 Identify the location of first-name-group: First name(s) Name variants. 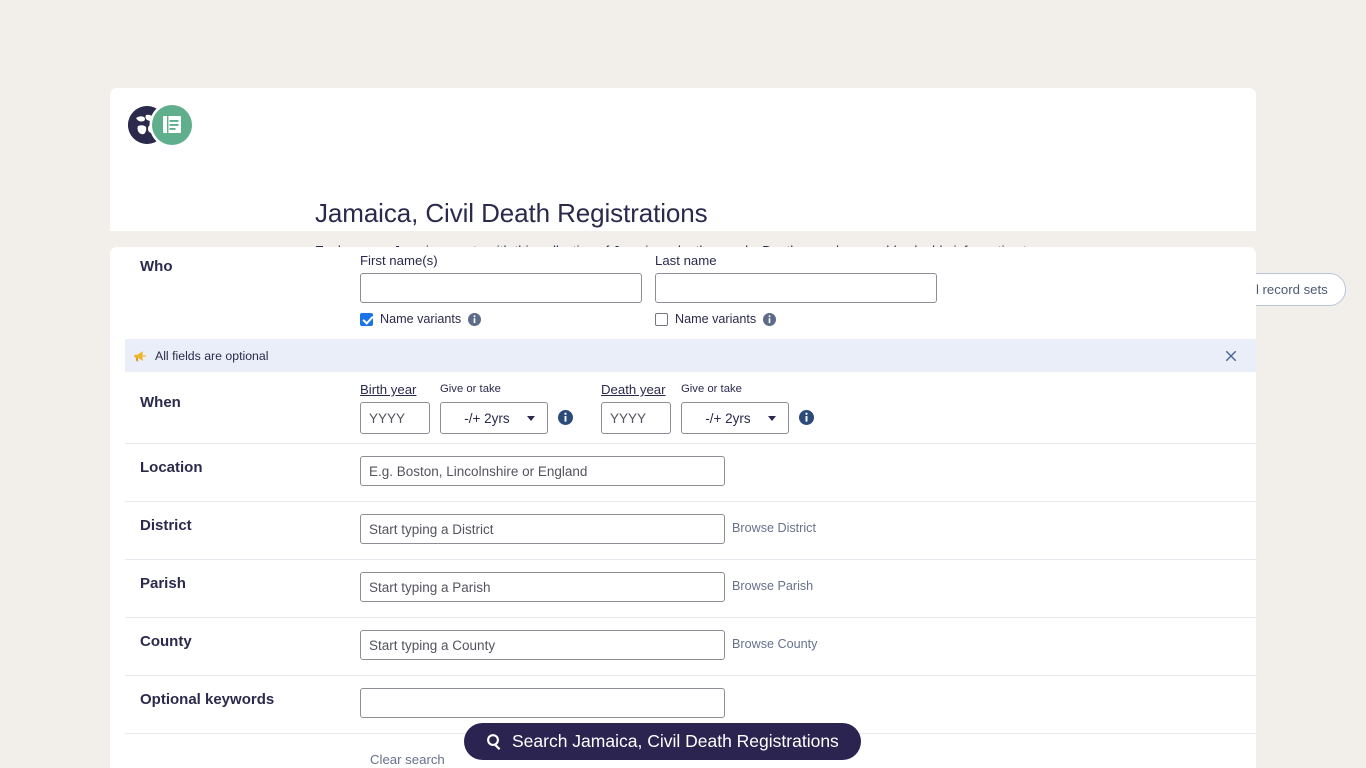
(501, 289).